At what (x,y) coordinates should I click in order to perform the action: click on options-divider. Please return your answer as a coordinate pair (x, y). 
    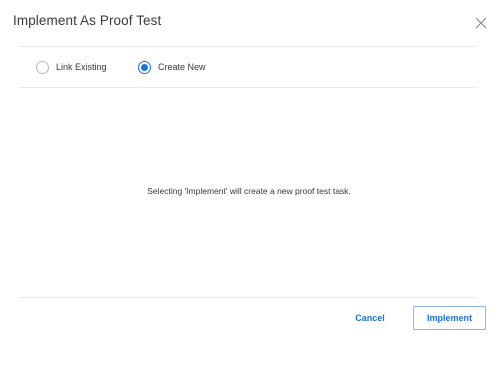
    Looking at the image, I should click on (249, 87).